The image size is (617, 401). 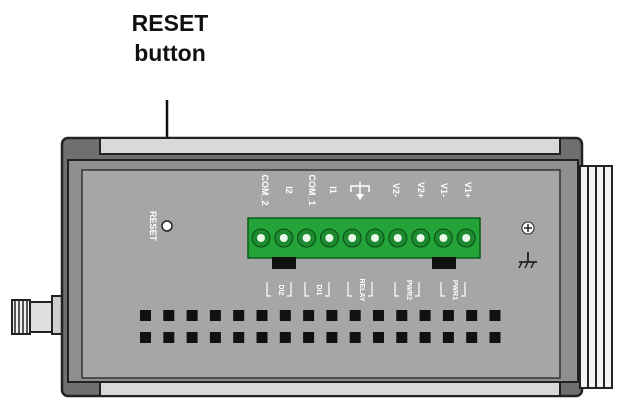 I want to click on led-label: RELAY, so click(x=361, y=289).